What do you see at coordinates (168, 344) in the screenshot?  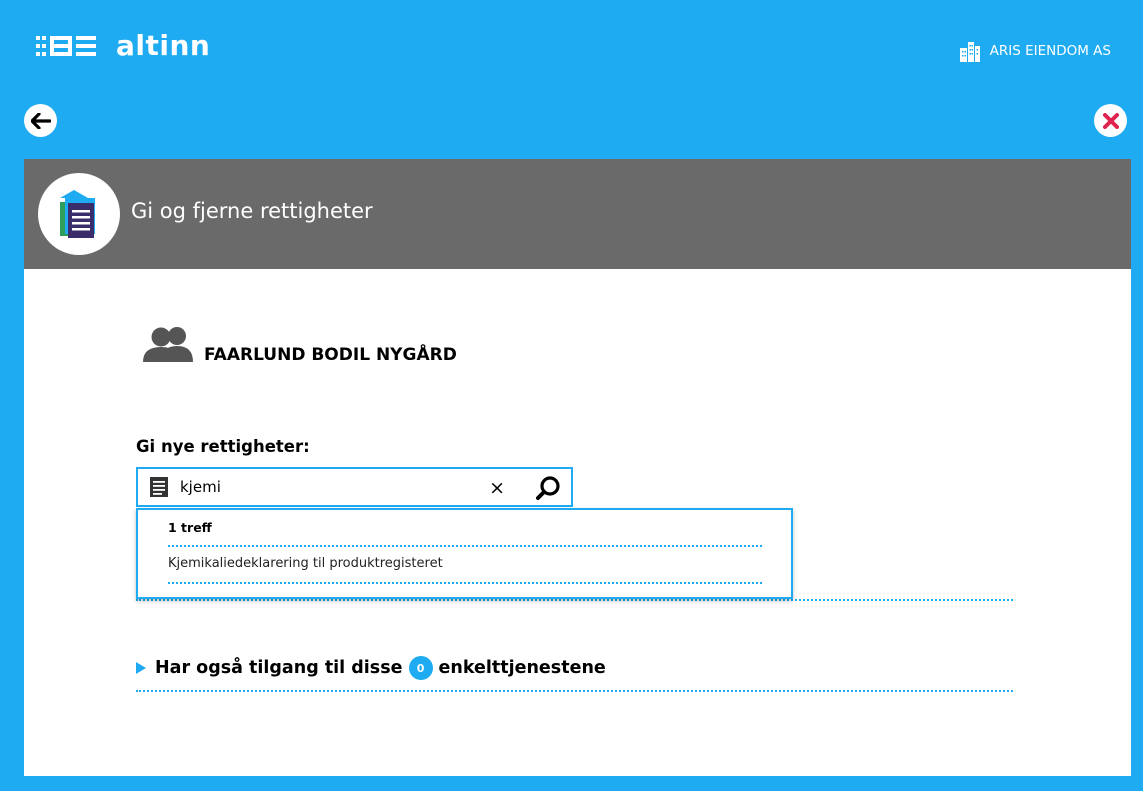 I see `users-icon` at bounding box center [168, 344].